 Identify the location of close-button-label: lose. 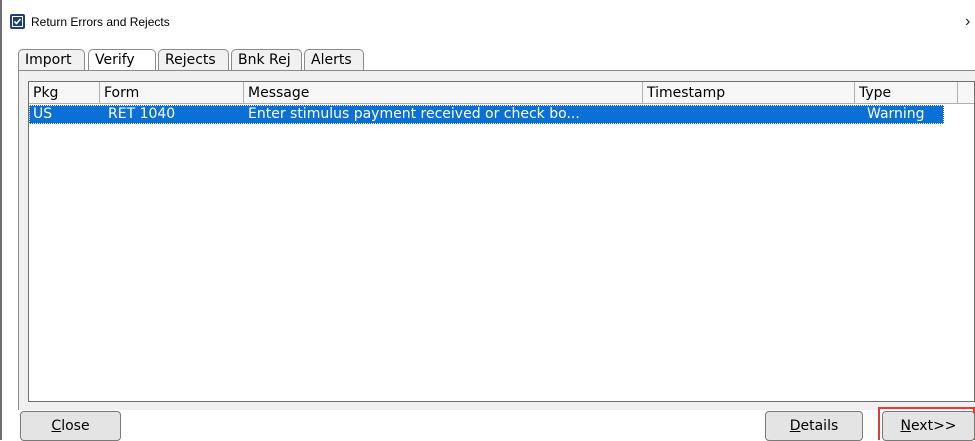
(75, 426).